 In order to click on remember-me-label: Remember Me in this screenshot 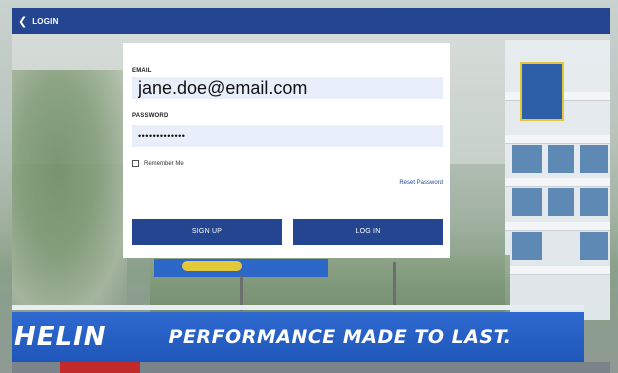, I will do `click(164, 163)`.